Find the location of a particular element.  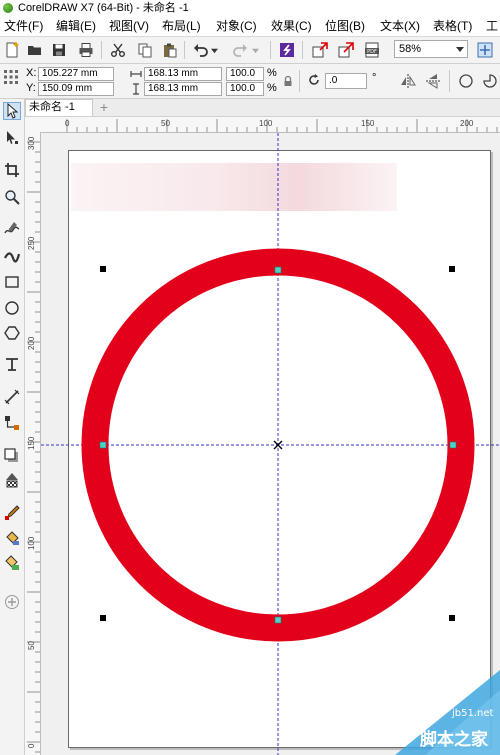

copy-button is located at coordinates (145, 50).